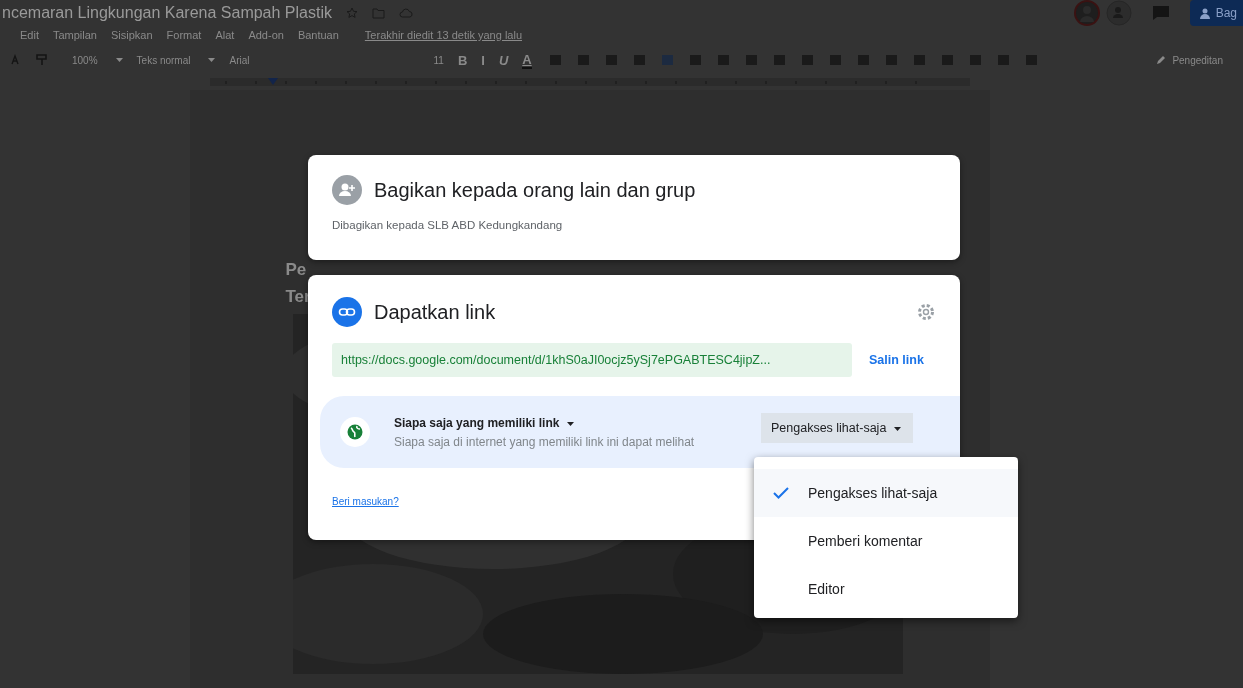 This screenshot has height=688, width=1243. Describe the element at coordinates (886, 541) in the screenshot. I see `menu-option: Pemberi komentar` at that location.